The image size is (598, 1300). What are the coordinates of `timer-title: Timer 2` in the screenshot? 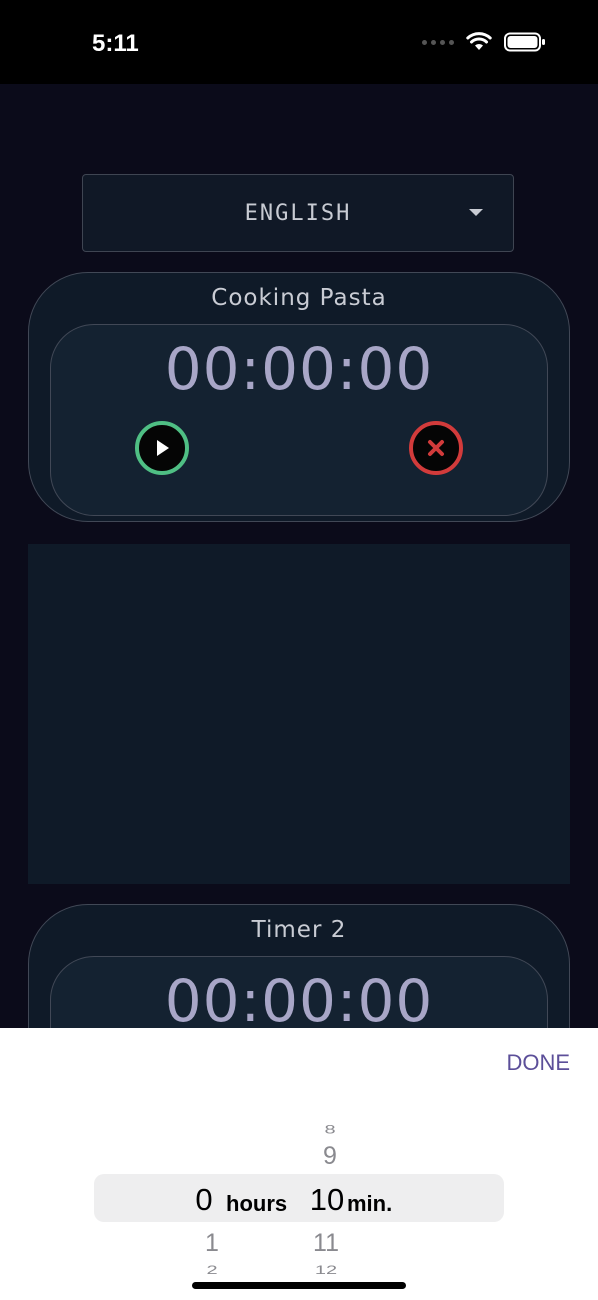 It's located at (299, 930).